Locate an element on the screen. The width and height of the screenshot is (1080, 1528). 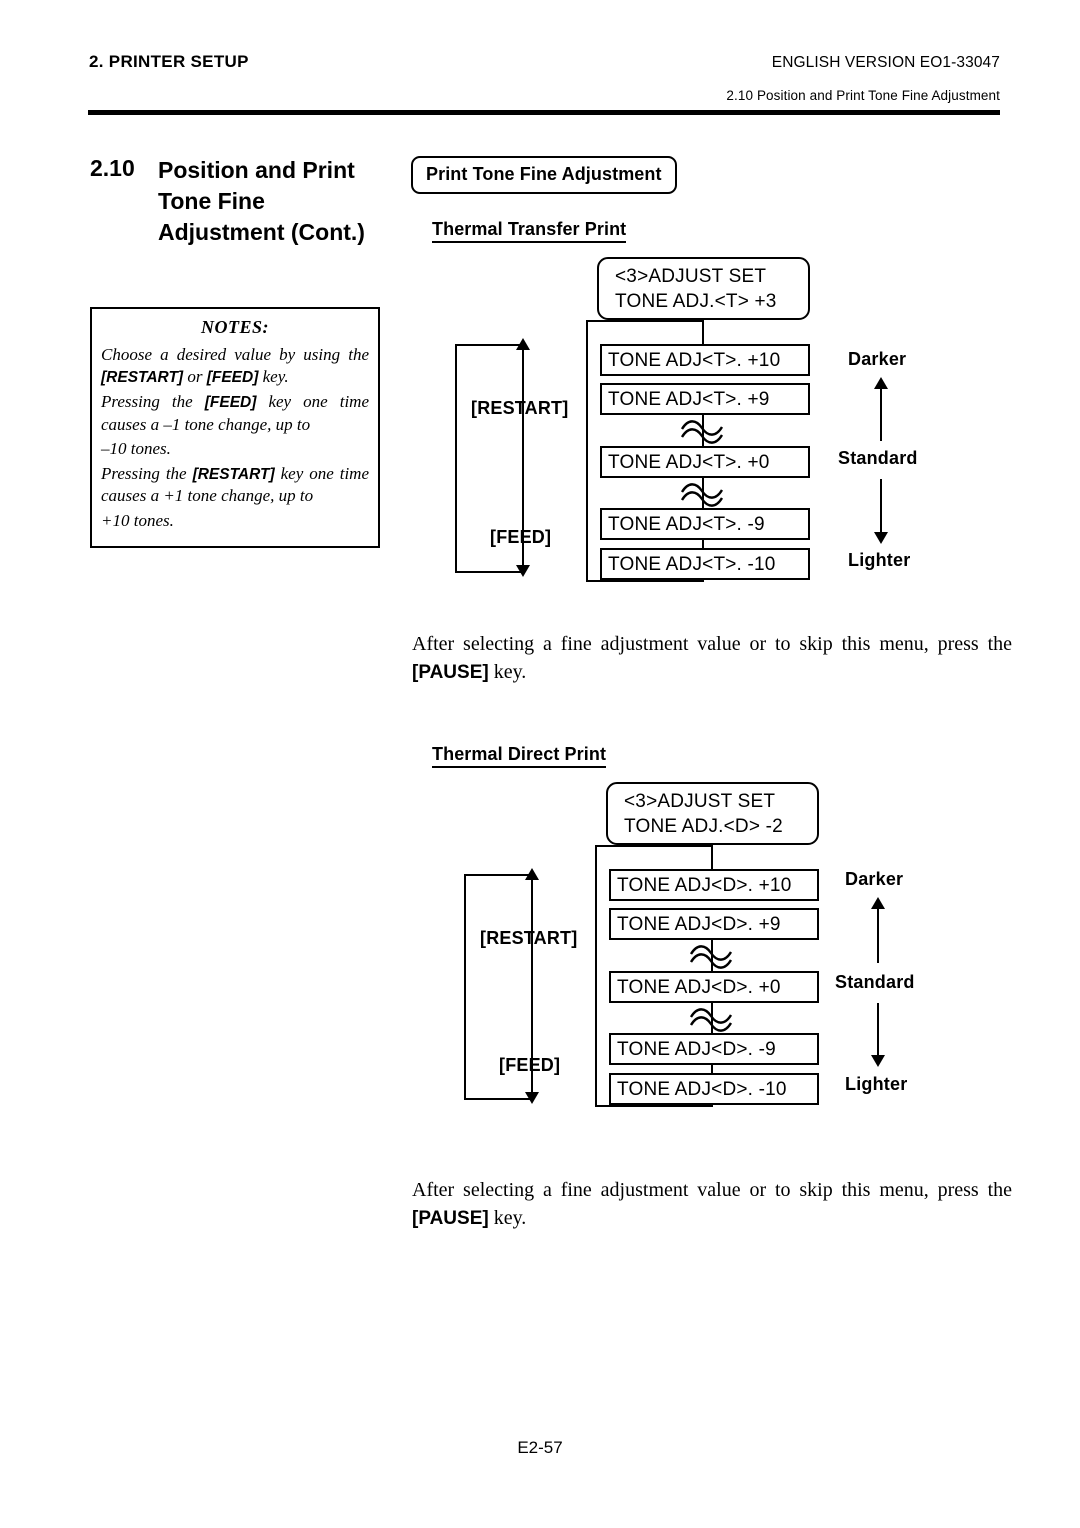
diagram2-list-loop-top-edge is located at coordinates (654, 846).